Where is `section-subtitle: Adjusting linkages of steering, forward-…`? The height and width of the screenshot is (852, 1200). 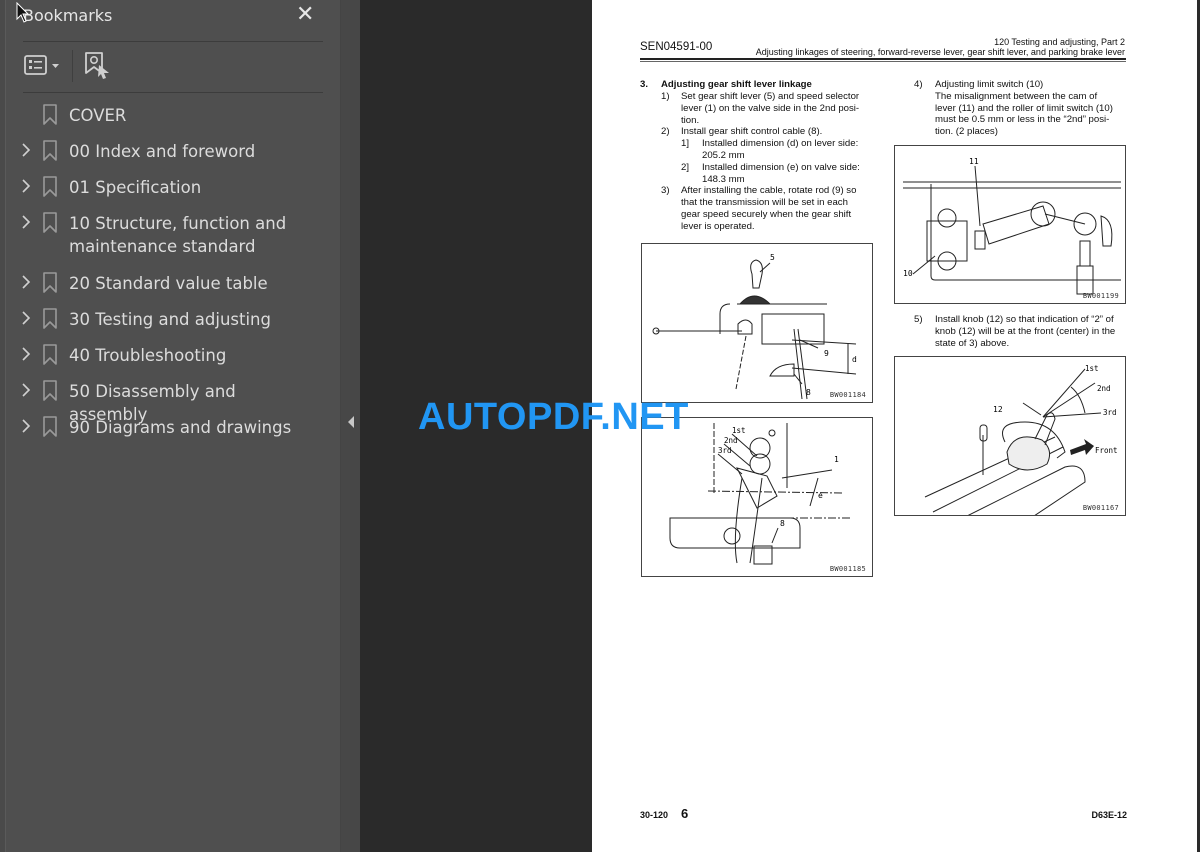
section-subtitle: Adjusting linkages of steering, forward-… is located at coordinates (940, 52).